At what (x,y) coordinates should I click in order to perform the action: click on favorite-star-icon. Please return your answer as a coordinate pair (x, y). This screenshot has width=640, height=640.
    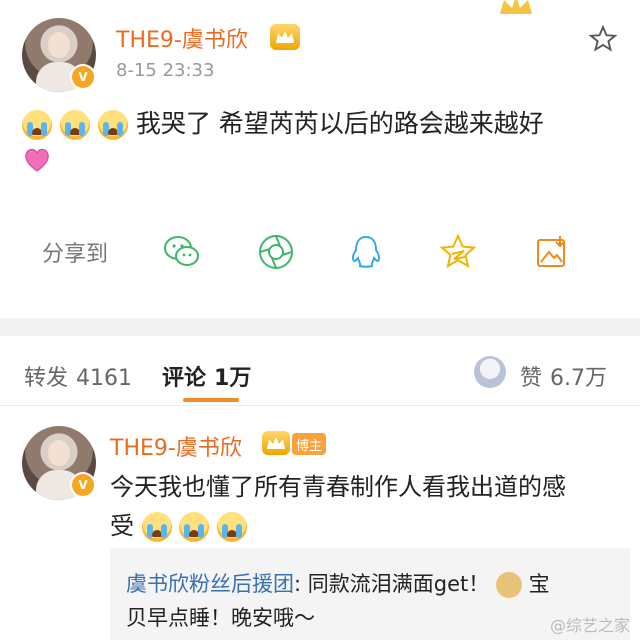
    Looking at the image, I should click on (603, 39).